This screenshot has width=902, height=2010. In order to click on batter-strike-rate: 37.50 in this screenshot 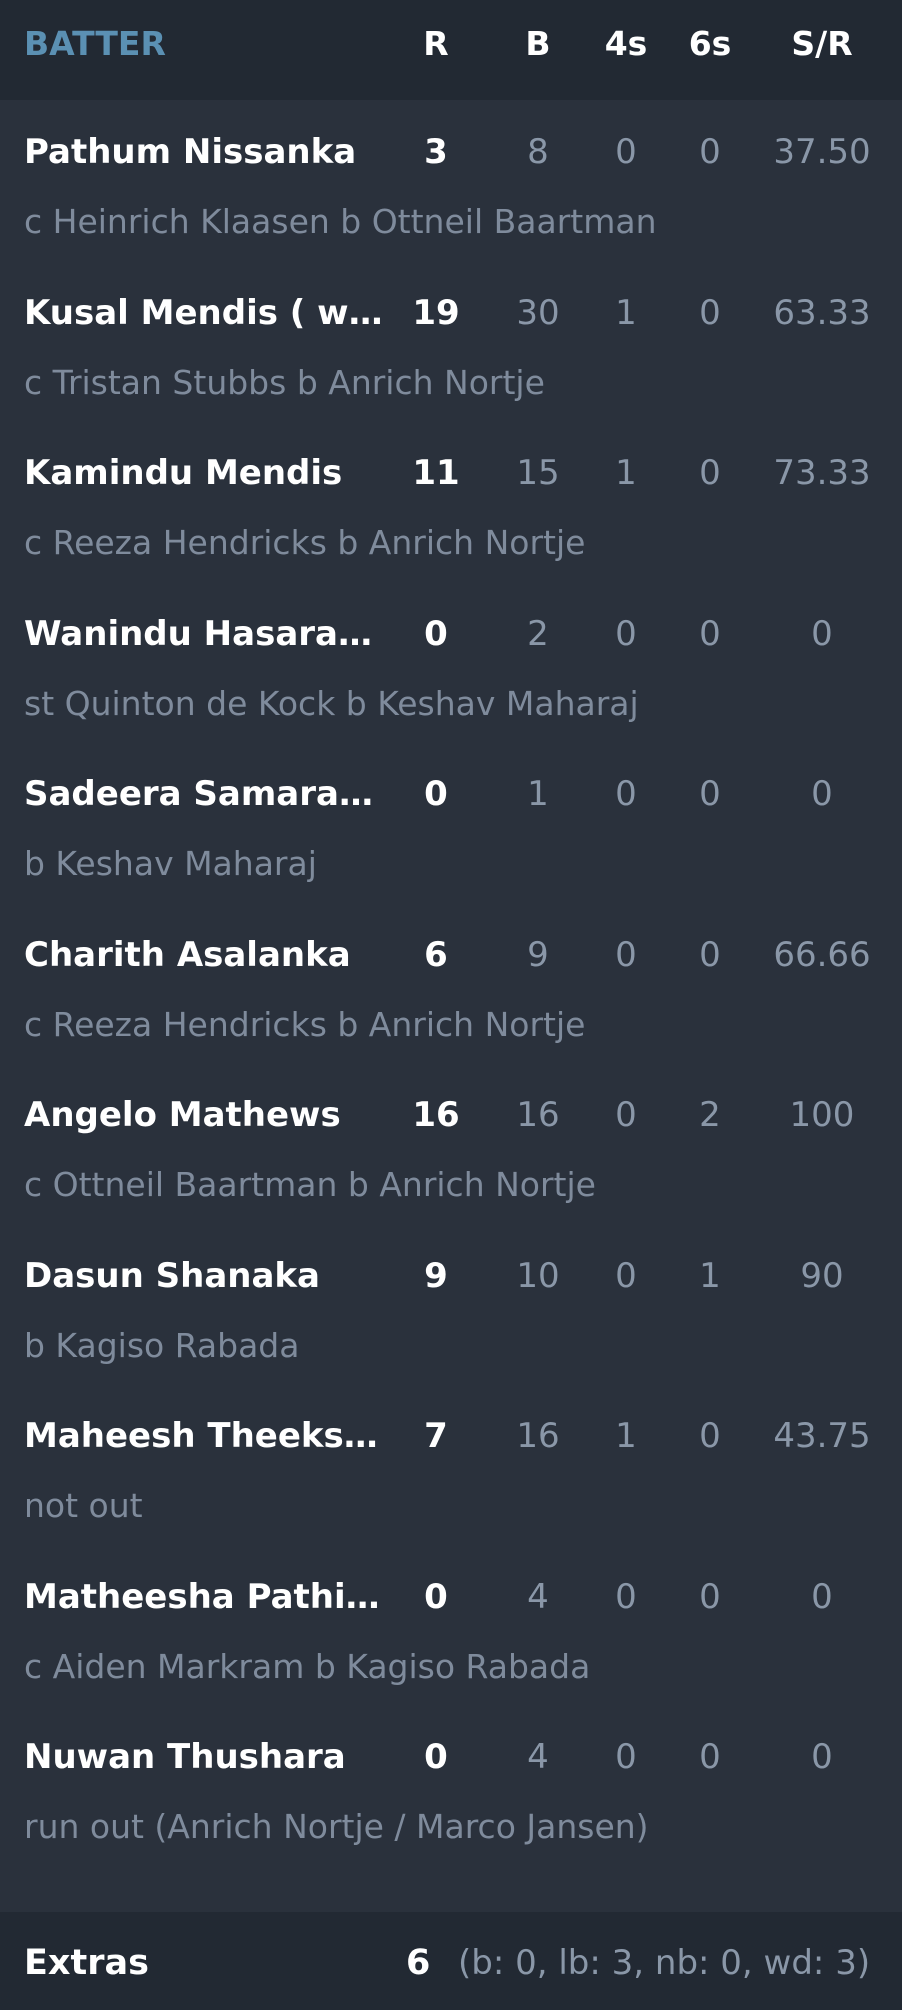, I will do `click(822, 152)`.